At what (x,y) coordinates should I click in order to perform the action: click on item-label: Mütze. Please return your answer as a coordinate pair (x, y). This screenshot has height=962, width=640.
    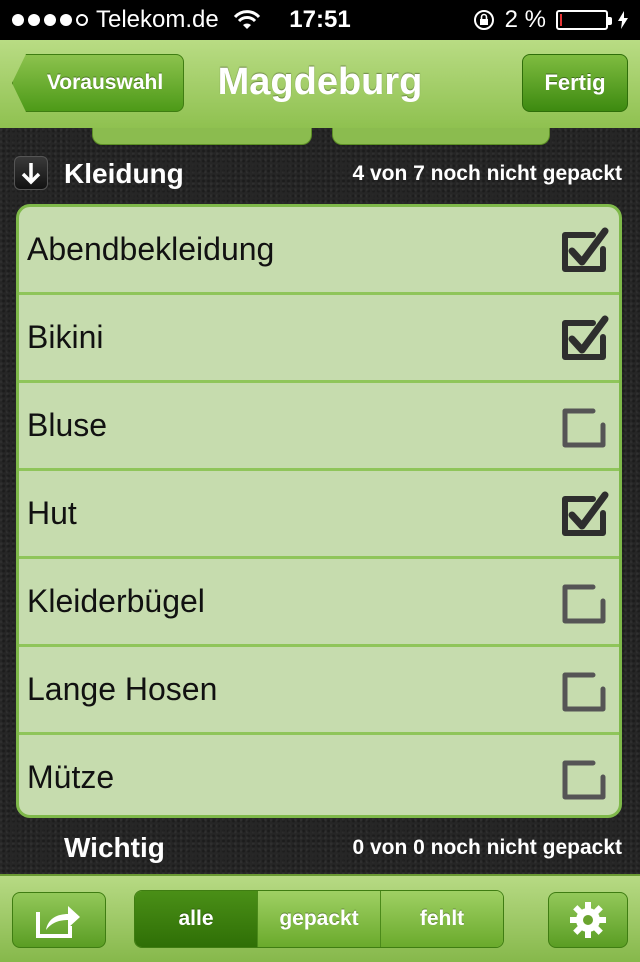
    Looking at the image, I should click on (71, 777).